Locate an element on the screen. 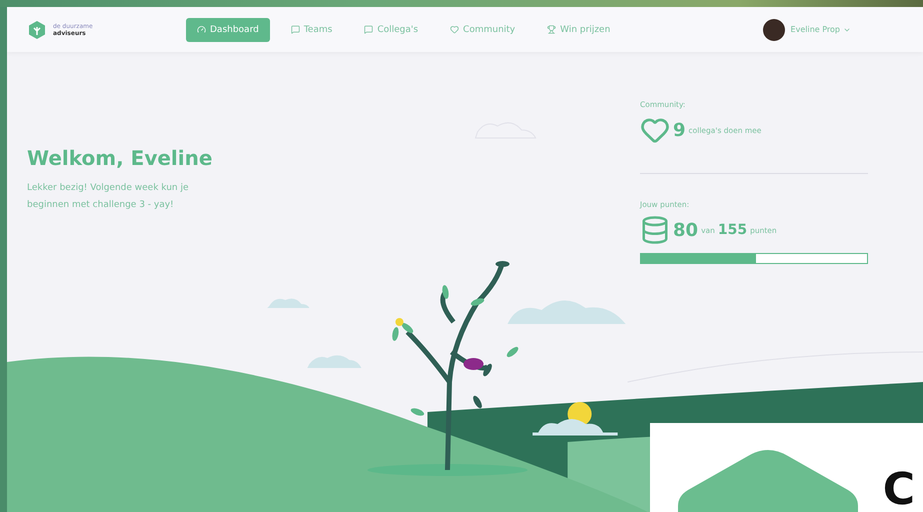  heart-icon is located at coordinates (455, 29).